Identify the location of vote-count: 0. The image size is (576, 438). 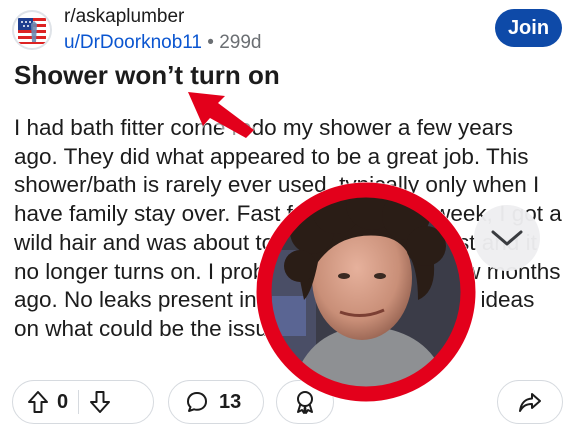
(63, 401).